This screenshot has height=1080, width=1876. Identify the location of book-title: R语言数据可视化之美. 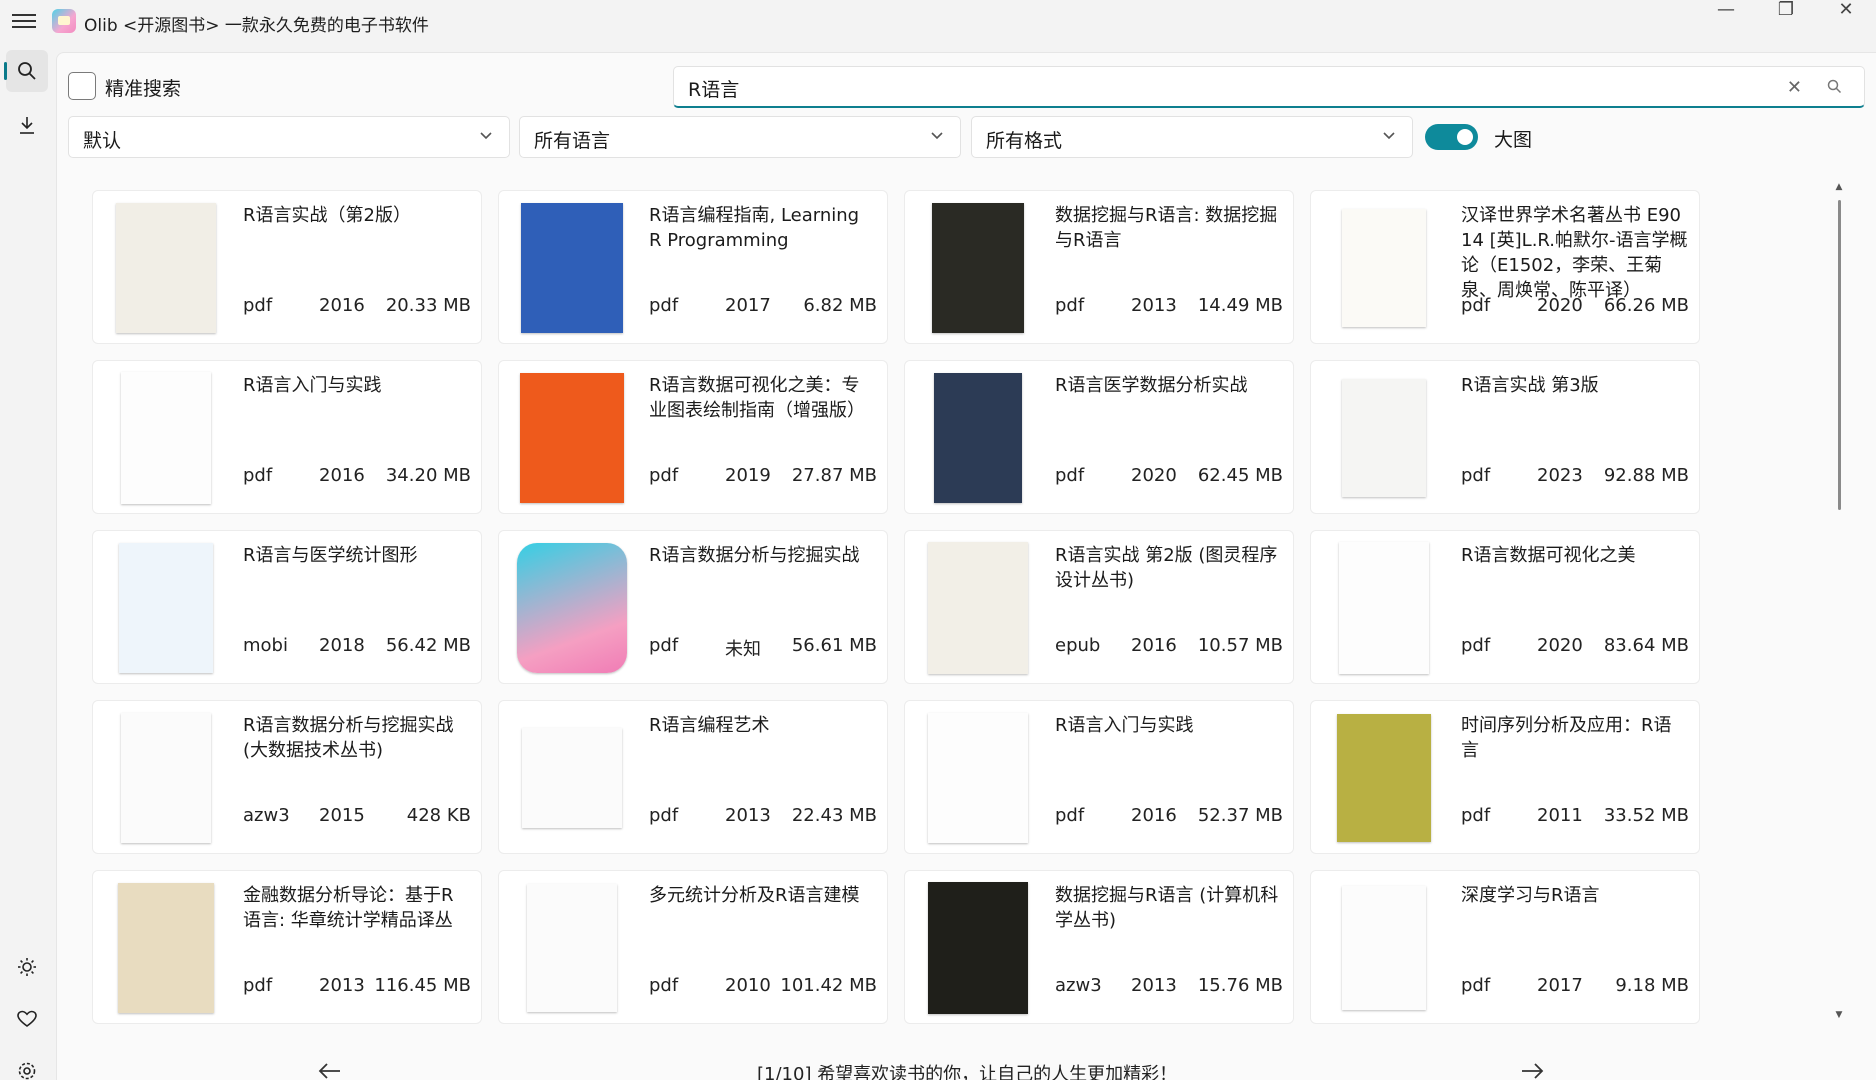
(1575, 555).